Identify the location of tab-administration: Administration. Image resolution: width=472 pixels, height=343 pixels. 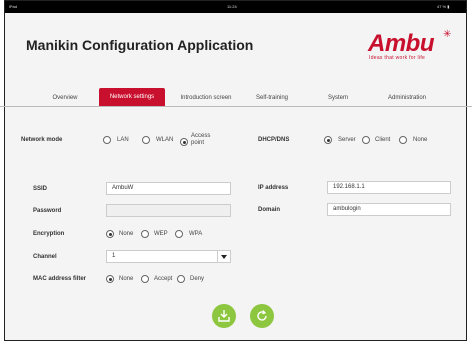
(407, 98).